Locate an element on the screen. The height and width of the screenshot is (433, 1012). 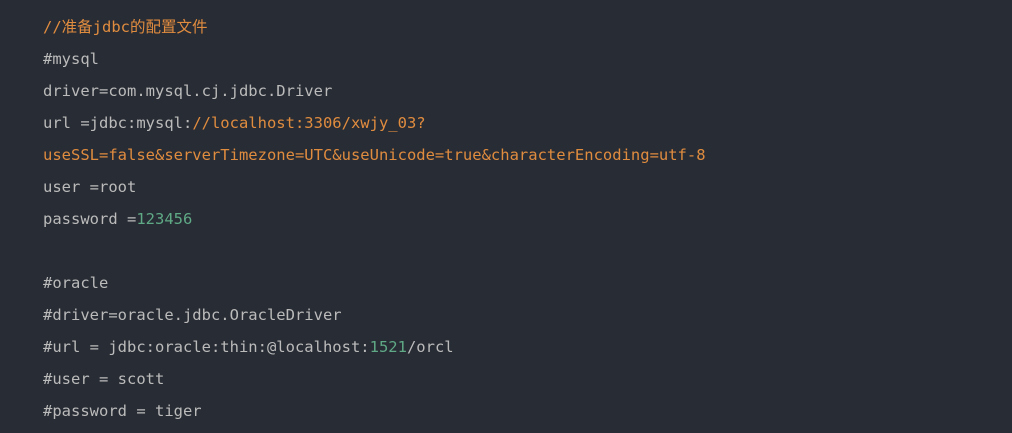
code-line: password =123456 is located at coordinates (527, 219).